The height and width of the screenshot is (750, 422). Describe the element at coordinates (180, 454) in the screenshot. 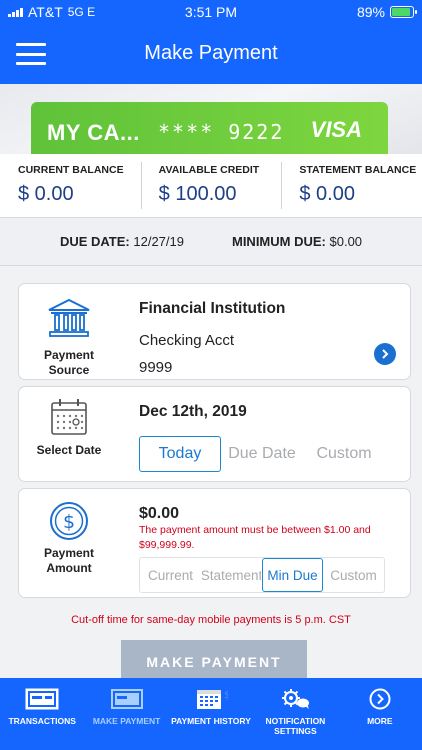

I see `date-option-today: Today` at that location.